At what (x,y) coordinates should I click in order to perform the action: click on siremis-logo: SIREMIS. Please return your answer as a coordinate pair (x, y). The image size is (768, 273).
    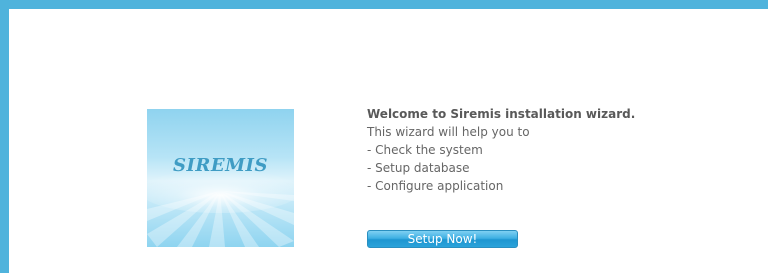
    Looking at the image, I should click on (220, 178).